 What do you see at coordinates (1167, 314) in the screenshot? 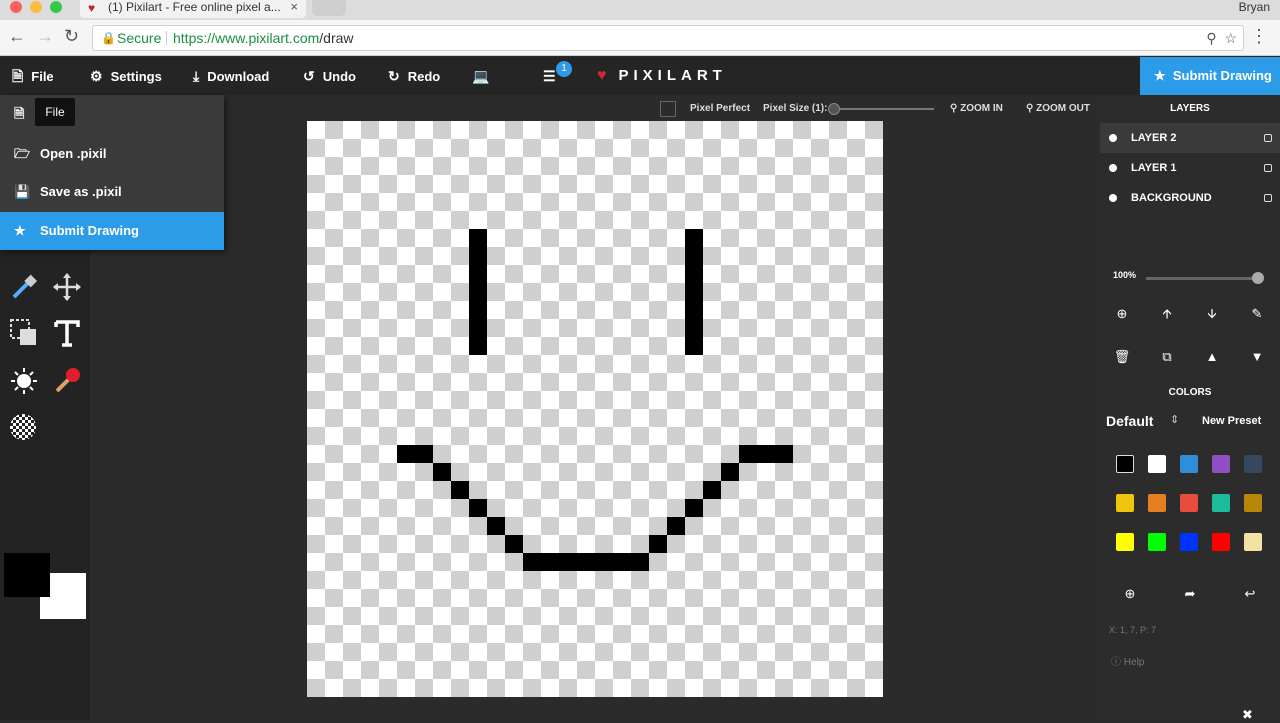
I see `move-layer-up-icon: 🡩` at bounding box center [1167, 314].